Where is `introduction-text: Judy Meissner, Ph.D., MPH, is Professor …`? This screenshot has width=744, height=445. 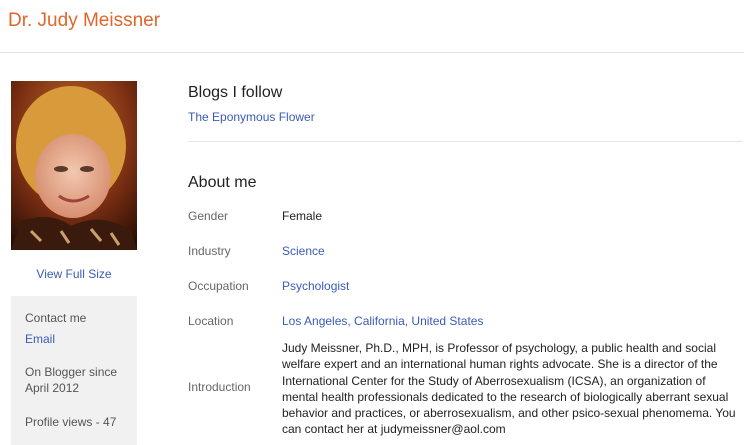
introduction-text: Judy Meissner, Ph.D., MPH, is Professor … is located at coordinates (509, 389).